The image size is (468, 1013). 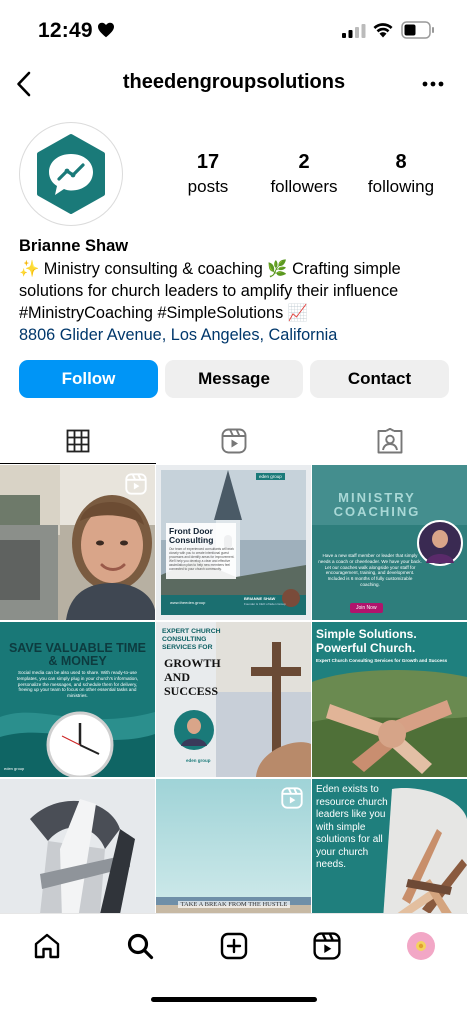 I want to click on bio-hashtags: #MinistryCoaching #SimpleSolutions 📈, so click(x=239, y=313).